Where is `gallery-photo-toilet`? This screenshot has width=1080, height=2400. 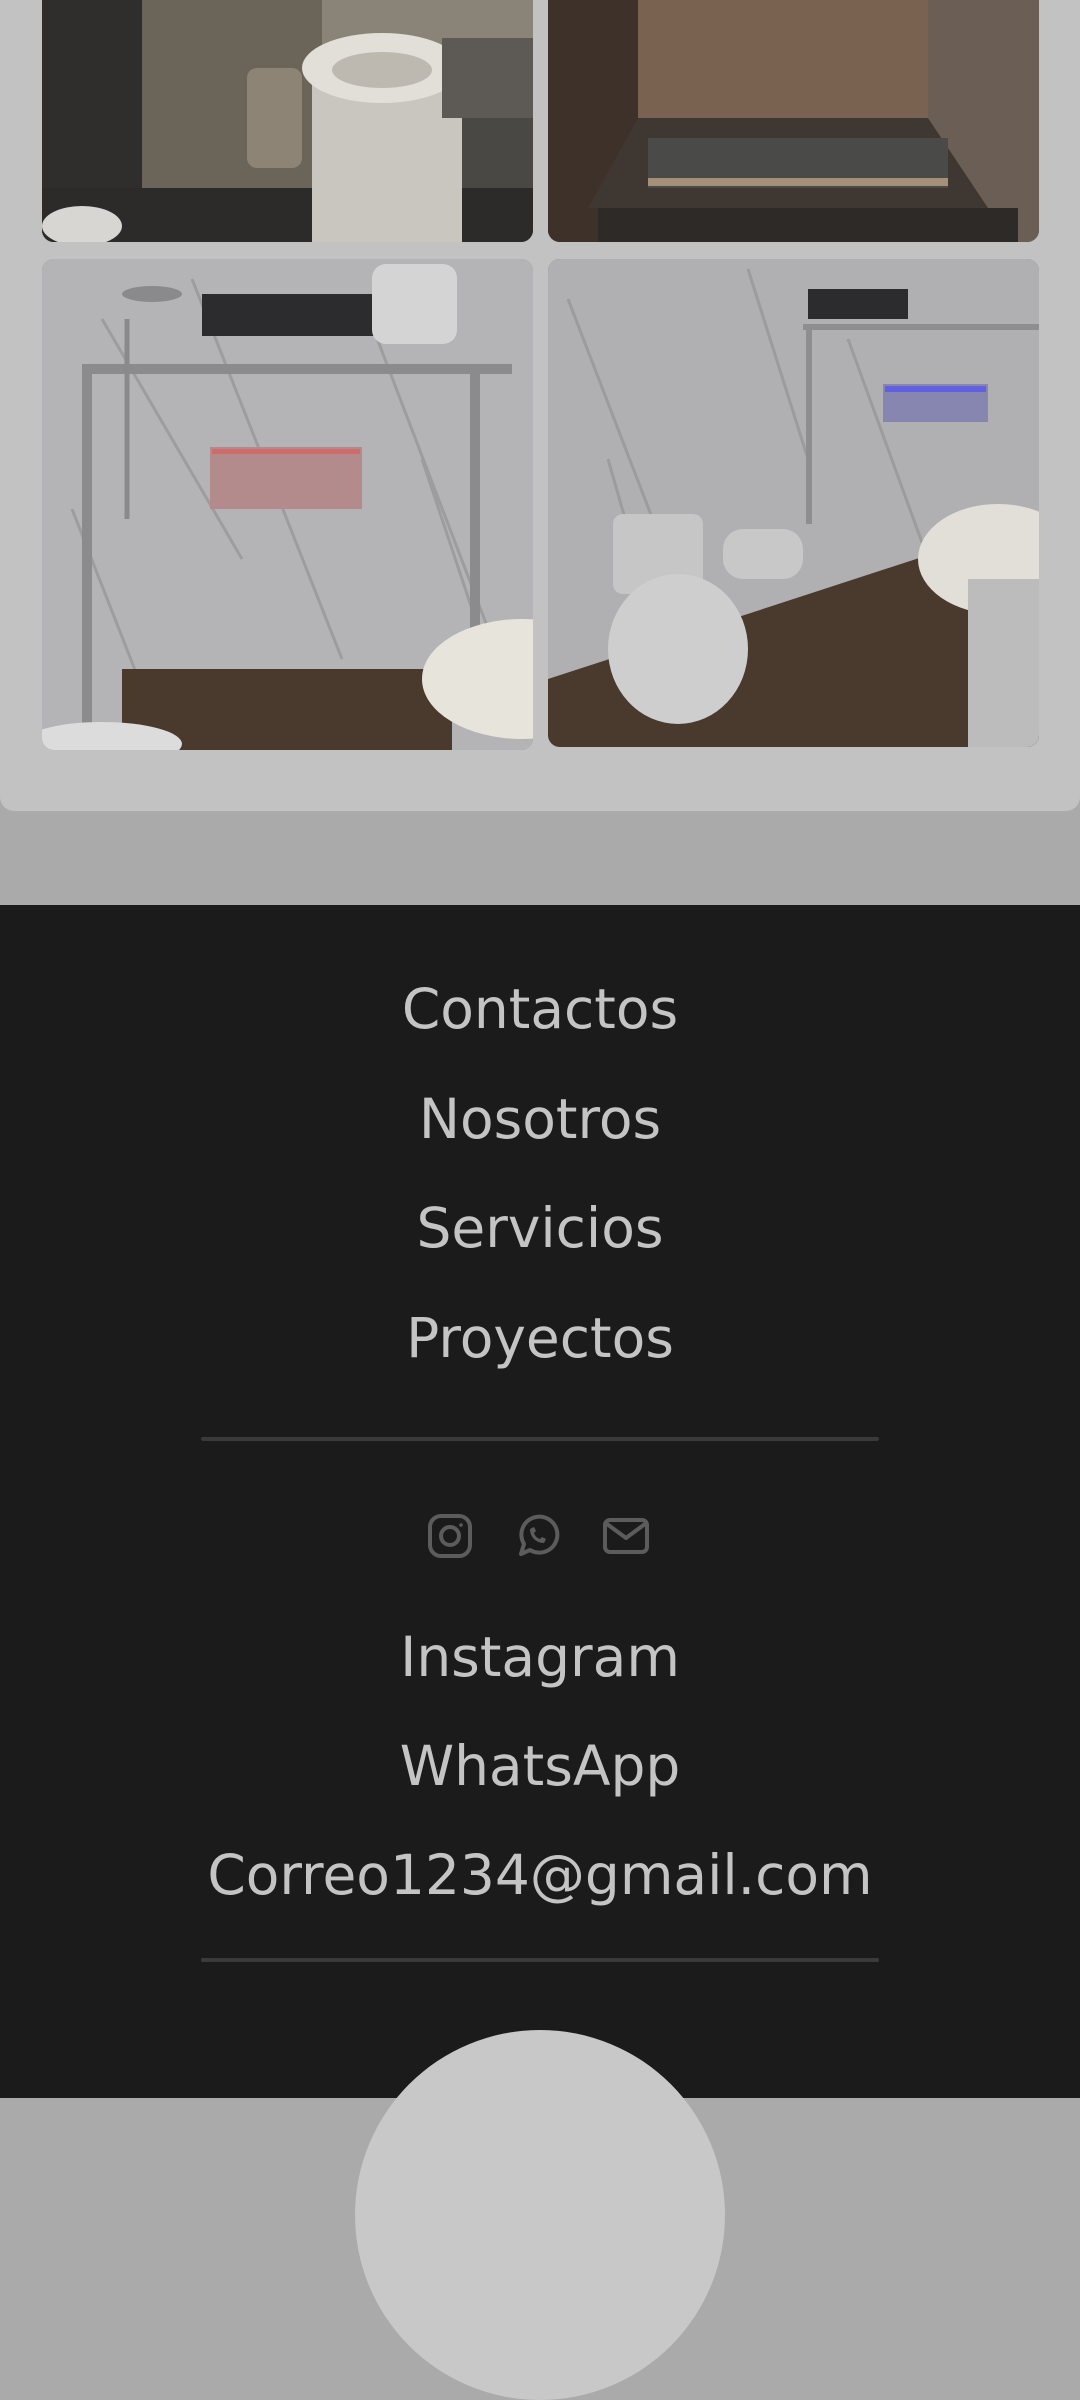 gallery-photo-toilet is located at coordinates (793, 503).